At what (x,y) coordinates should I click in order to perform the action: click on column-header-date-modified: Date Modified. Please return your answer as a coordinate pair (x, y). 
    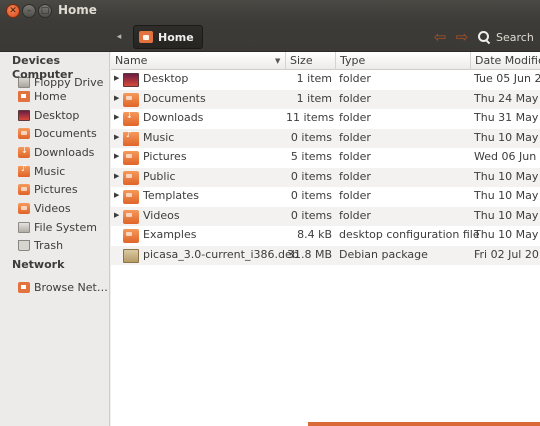
    Looking at the image, I should click on (505, 61).